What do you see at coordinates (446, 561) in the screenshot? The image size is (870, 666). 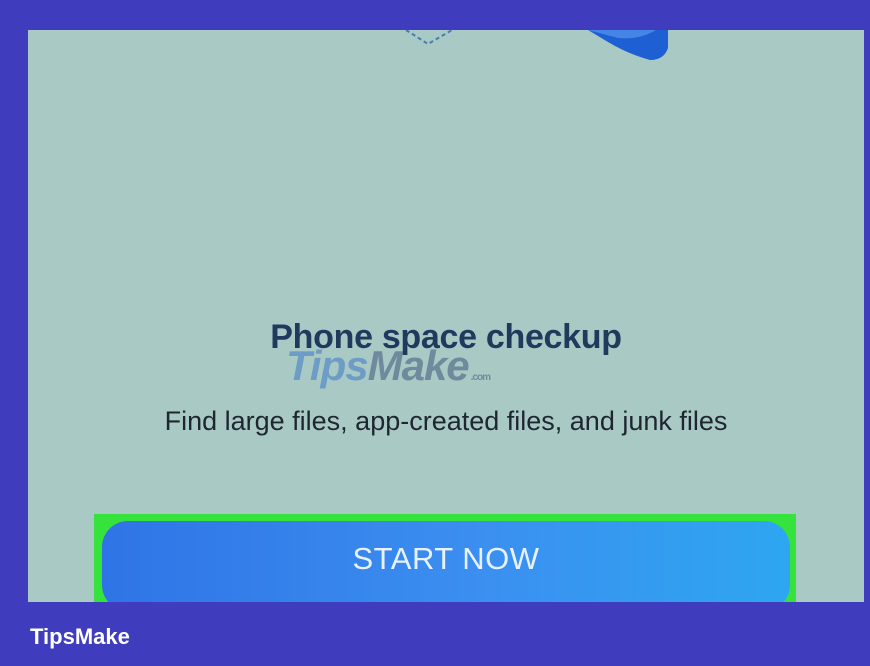 I see `start-now-button: START NOW` at bounding box center [446, 561].